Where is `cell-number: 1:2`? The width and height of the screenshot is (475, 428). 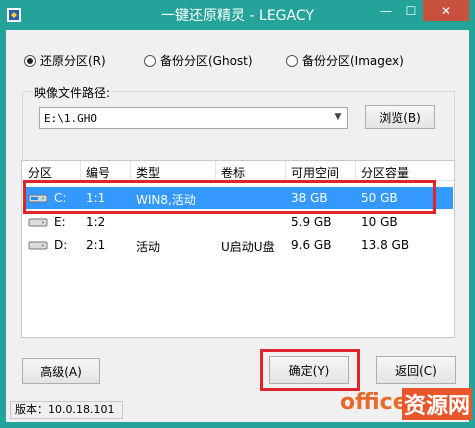 cell-number: 1:2 is located at coordinates (96, 222).